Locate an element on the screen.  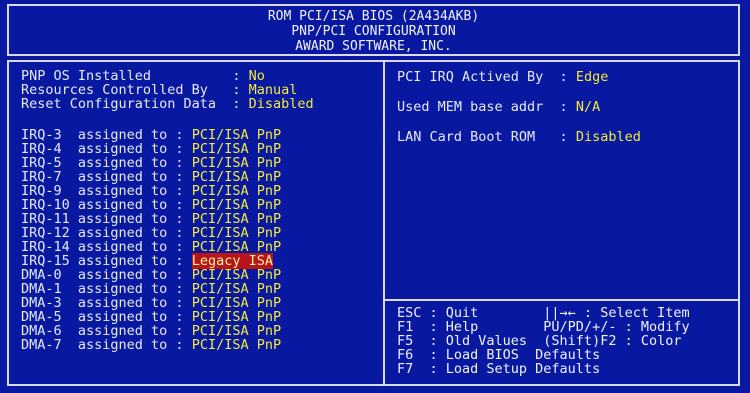
assignment-row: IRQ-7 assigned to : PCI/ISA PnP is located at coordinates (151, 177).